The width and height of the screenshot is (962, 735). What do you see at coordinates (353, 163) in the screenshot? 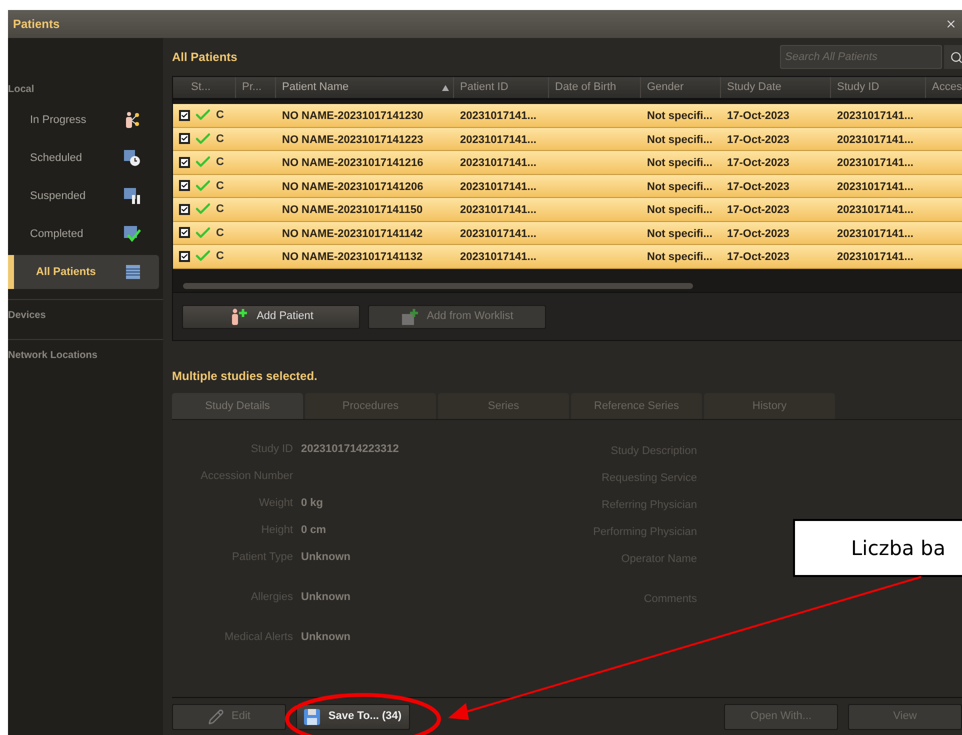
I see `table-cell: NO NAME-20231017141216` at bounding box center [353, 163].